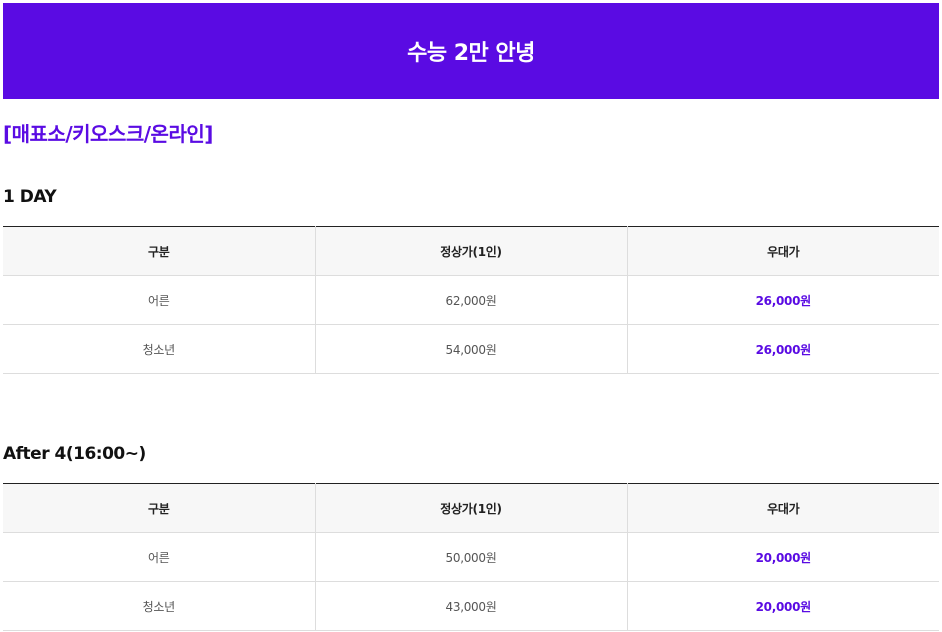  Describe the element at coordinates (30, 197) in the screenshot. I see `section-title-1day: 1 DAY` at that location.